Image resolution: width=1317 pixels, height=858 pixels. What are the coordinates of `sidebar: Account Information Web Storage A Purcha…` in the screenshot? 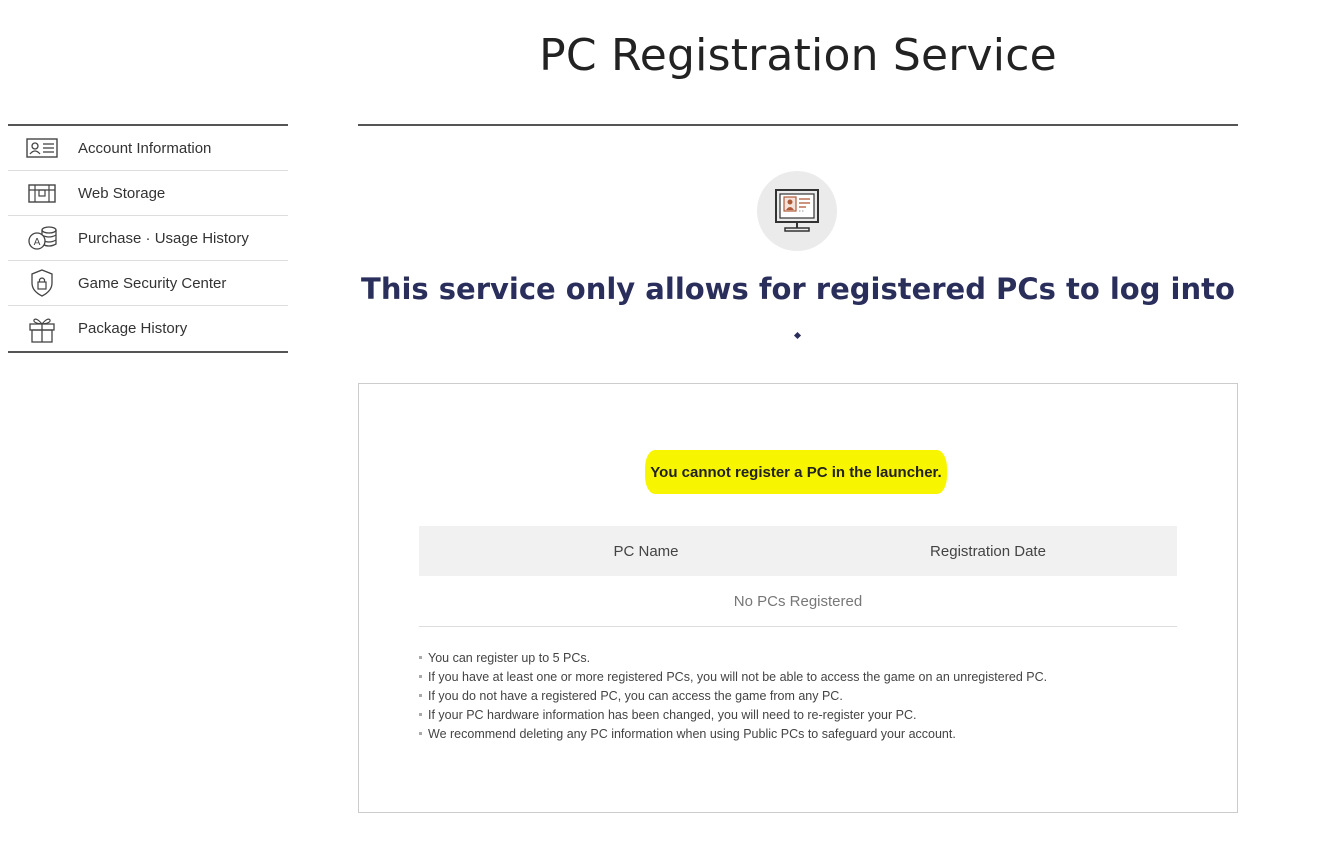 It's located at (148, 238).